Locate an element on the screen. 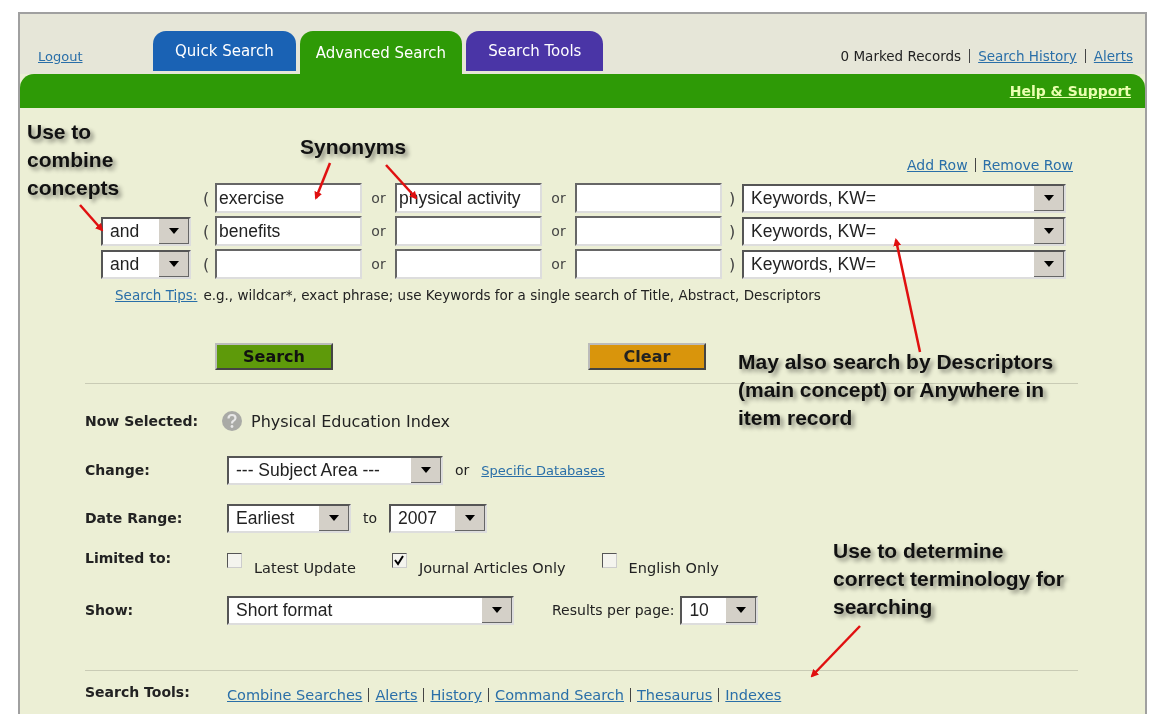 This screenshot has height=717, width=1150. field-label: Now Selected: is located at coordinates (142, 421).